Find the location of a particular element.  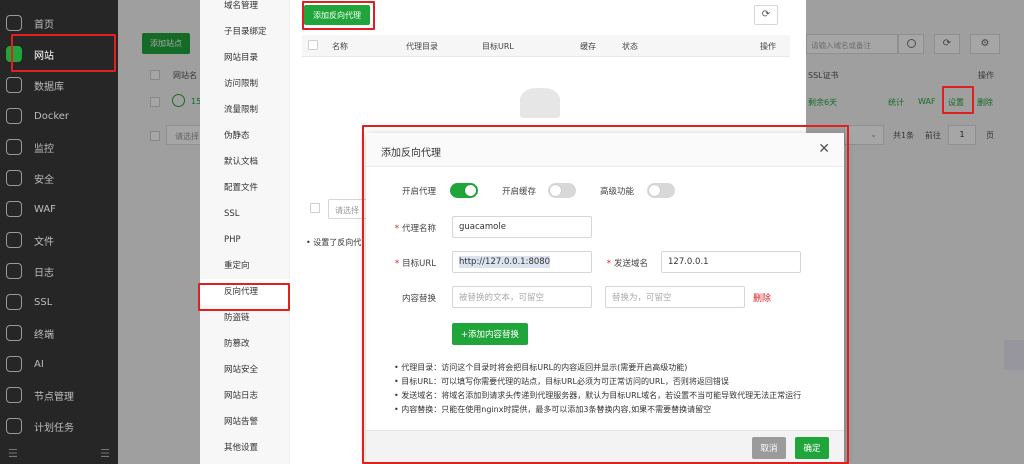

sidebar-item-label: 文件 is located at coordinates (44, 242).